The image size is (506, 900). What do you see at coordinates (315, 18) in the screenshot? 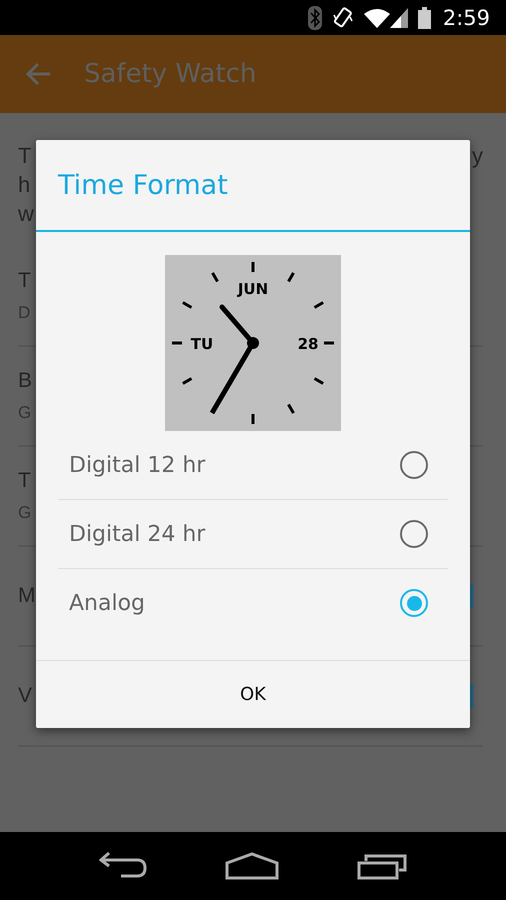
I see `bluetooth-icon` at bounding box center [315, 18].